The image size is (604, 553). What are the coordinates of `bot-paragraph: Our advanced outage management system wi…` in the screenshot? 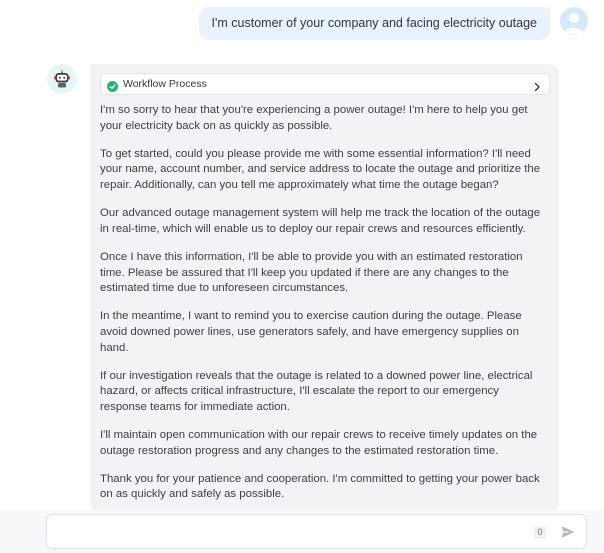 It's located at (320, 221).